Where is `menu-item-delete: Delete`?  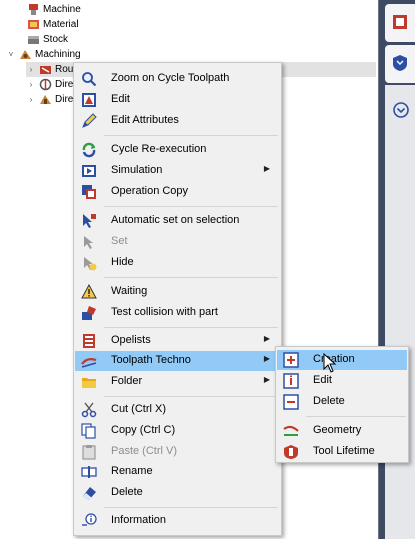 menu-item-delete: Delete is located at coordinates (177, 493).